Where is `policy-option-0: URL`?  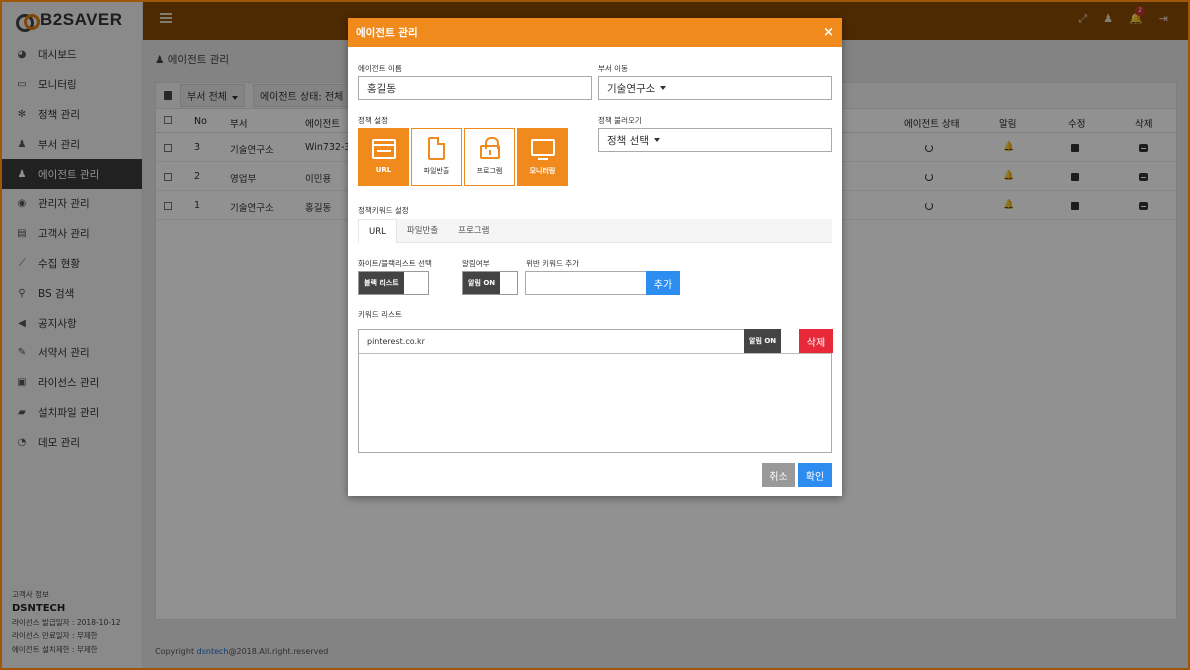 policy-option-0: URL is located at coordinates (383, 157).